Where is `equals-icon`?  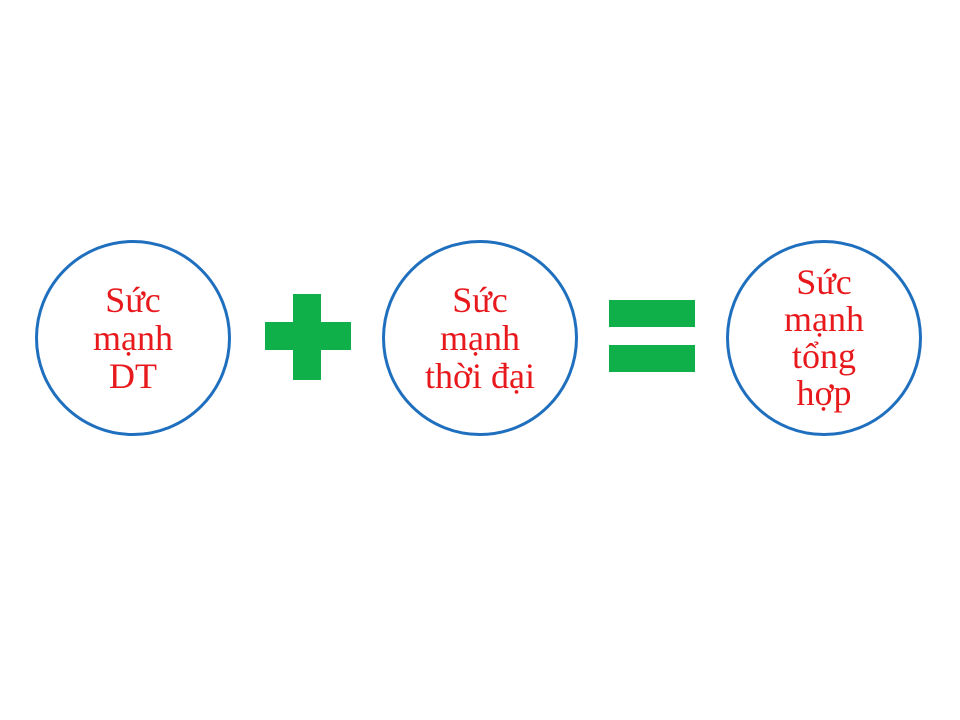 equals-icon is located at coordinates (652, 336).